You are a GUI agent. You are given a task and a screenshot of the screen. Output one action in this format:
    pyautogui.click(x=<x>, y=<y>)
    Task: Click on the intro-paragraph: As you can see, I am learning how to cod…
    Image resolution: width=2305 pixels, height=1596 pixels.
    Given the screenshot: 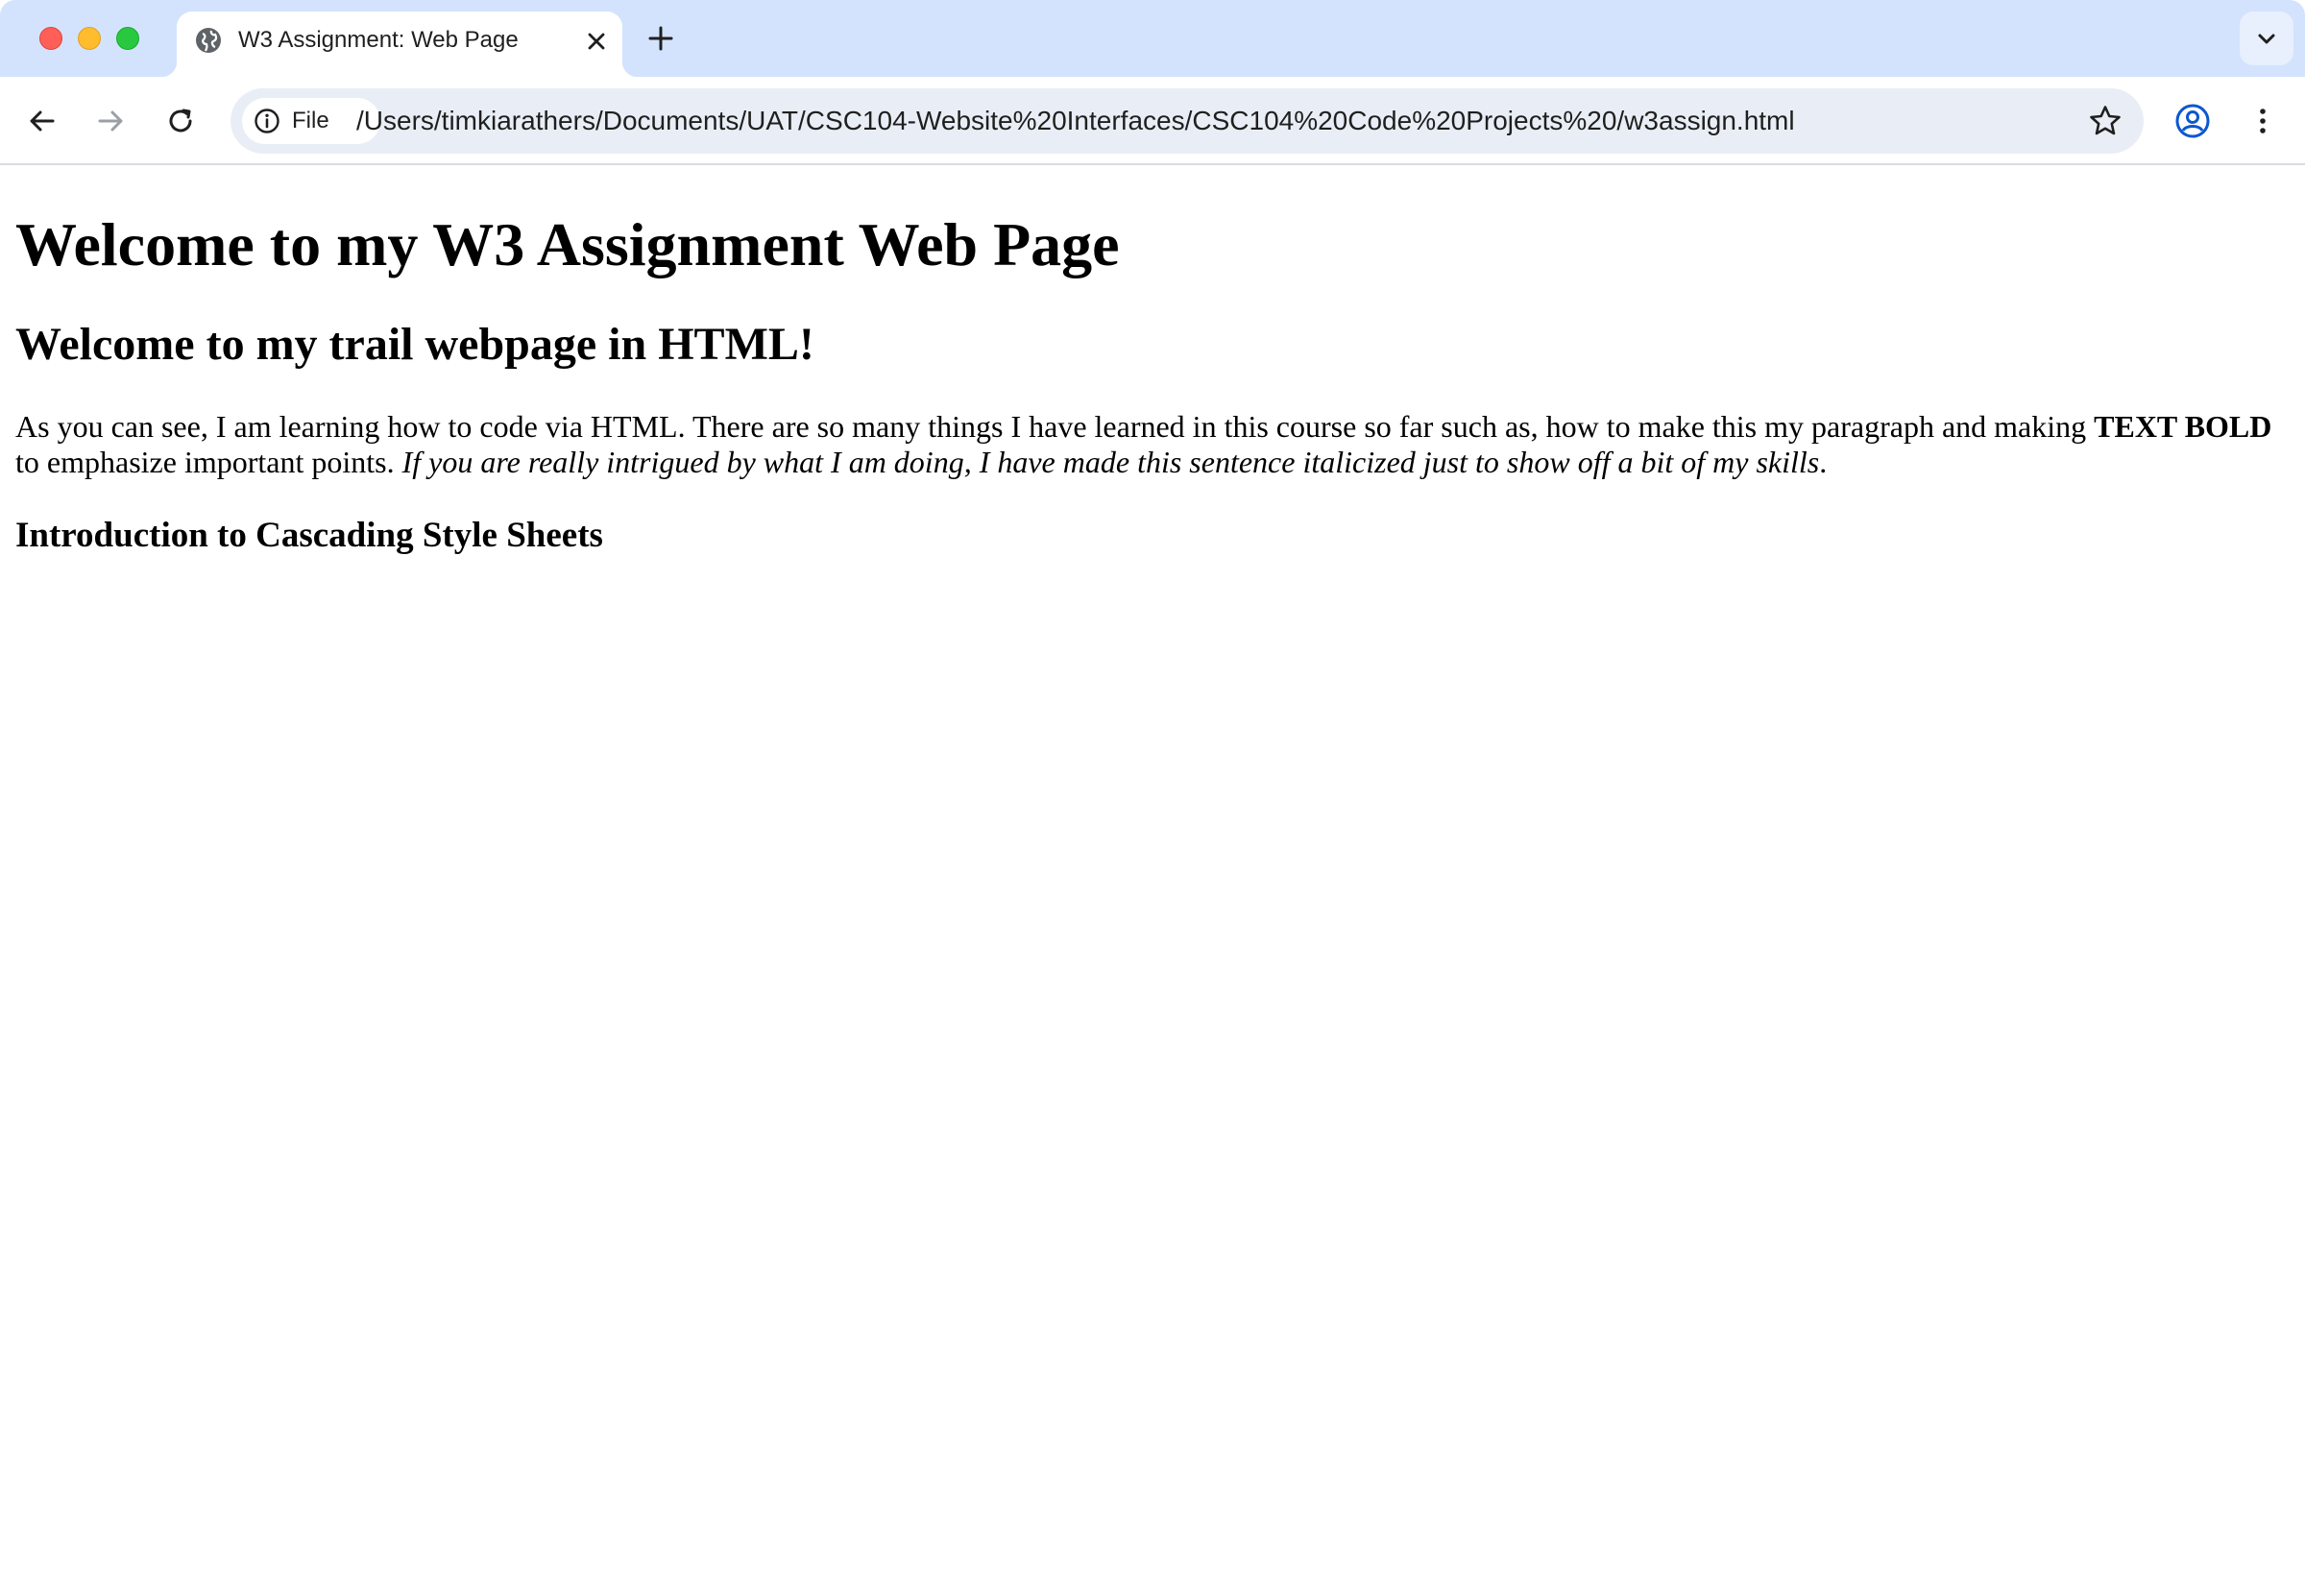 What is the action you would take?
    pyautogui.click(x=1154, y=444)
    